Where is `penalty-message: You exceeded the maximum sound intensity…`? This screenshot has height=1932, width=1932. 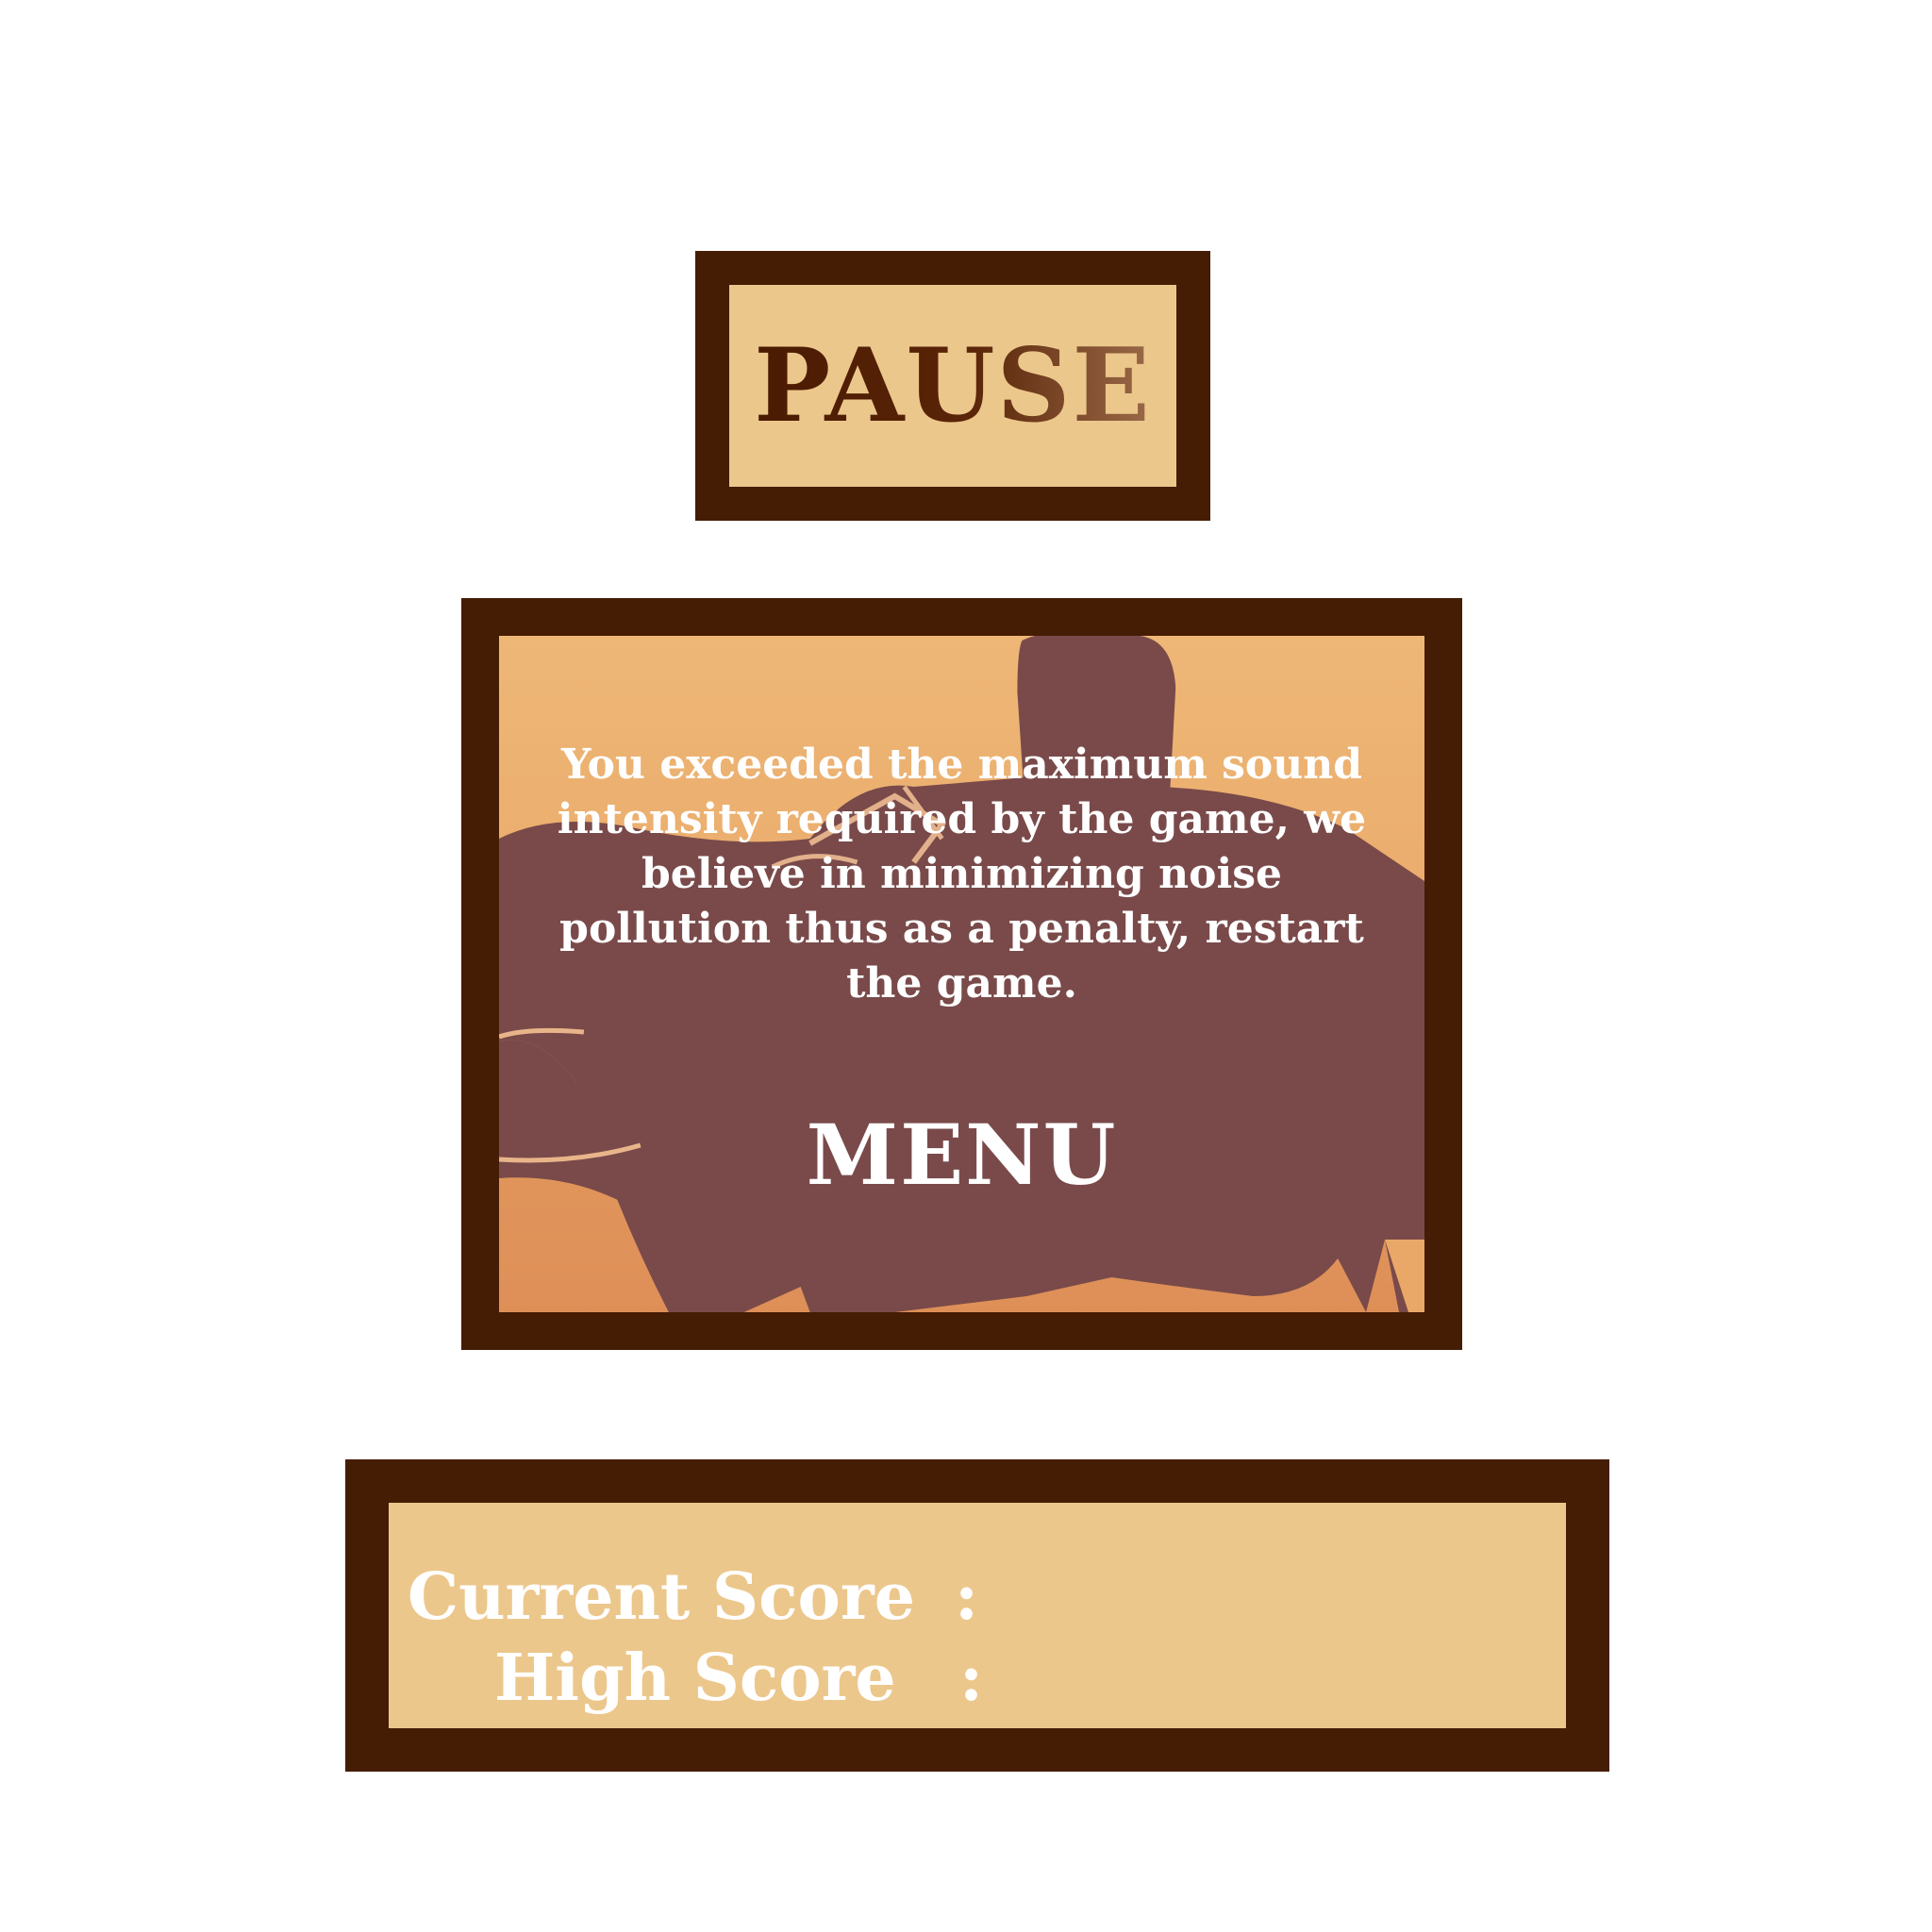 penalty-message: You exceeded the maximum sound intensity… is located at coordinates (962, 875).